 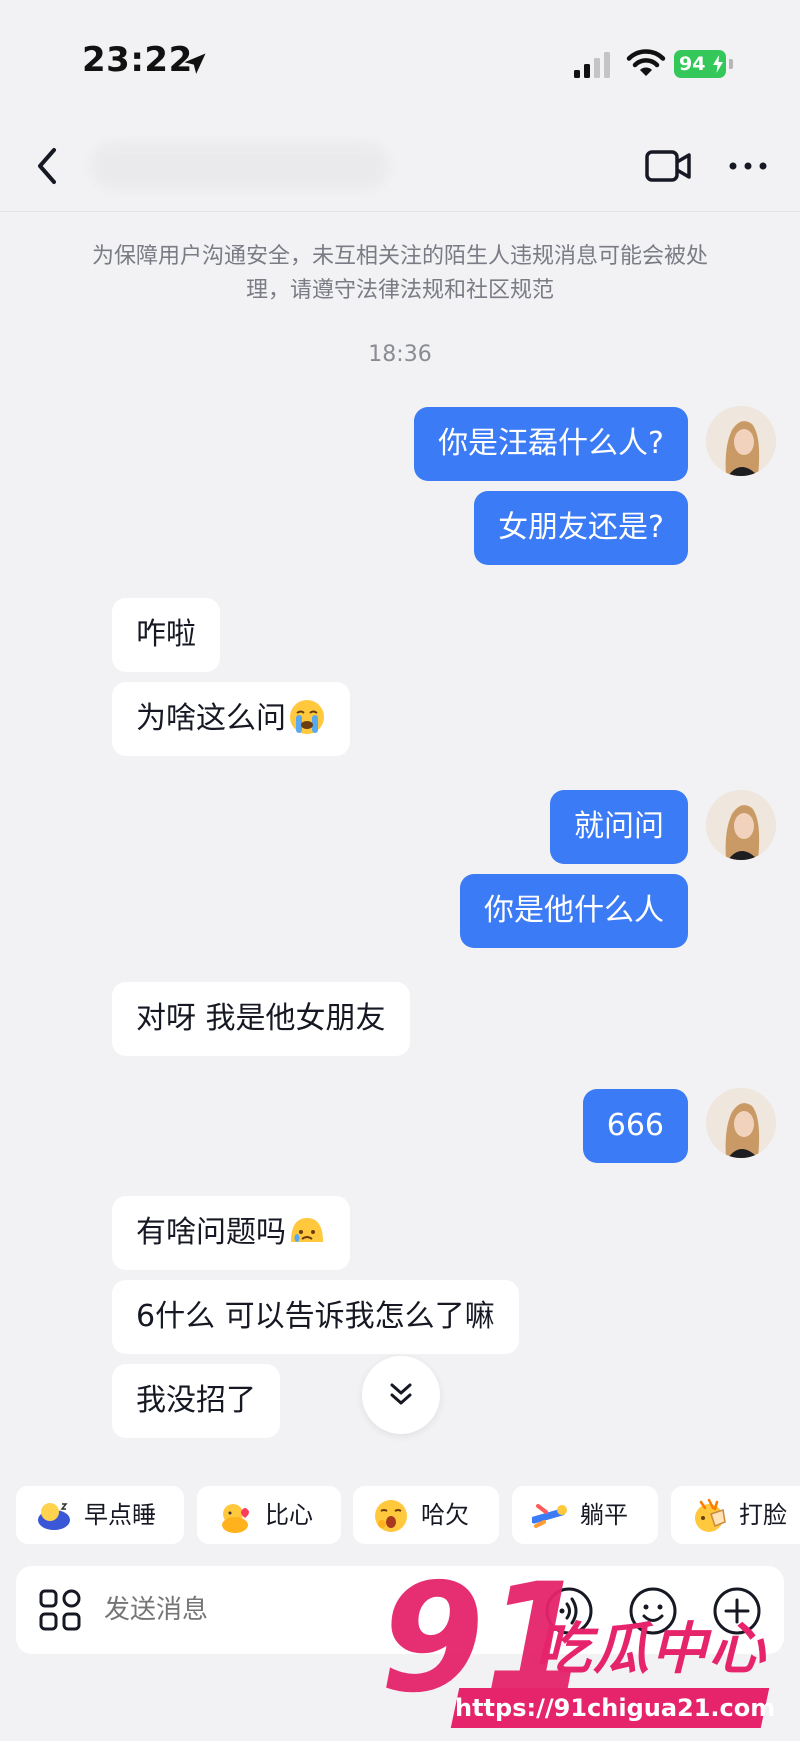 I want to click on chip-label: 比心, so click(x=289, y=1515).